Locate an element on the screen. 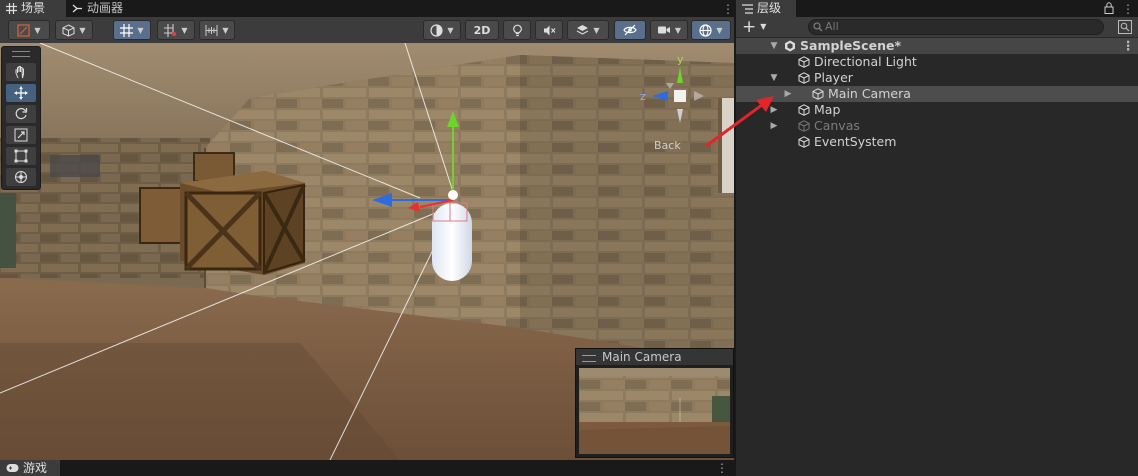 The height and width of the screenshot is (476, 1138). scene-menu-icon: ⋮ is located at coordinates (1128, 46).